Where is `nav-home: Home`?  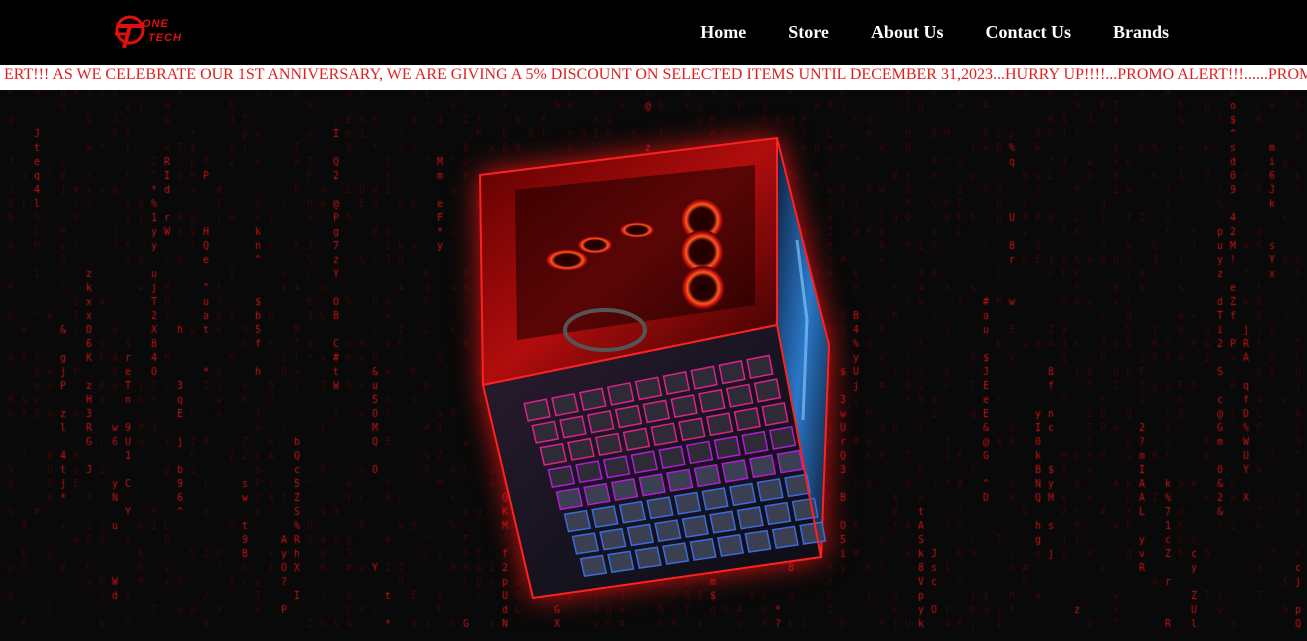 nav-home: Home is located at coordinates (723, 32).